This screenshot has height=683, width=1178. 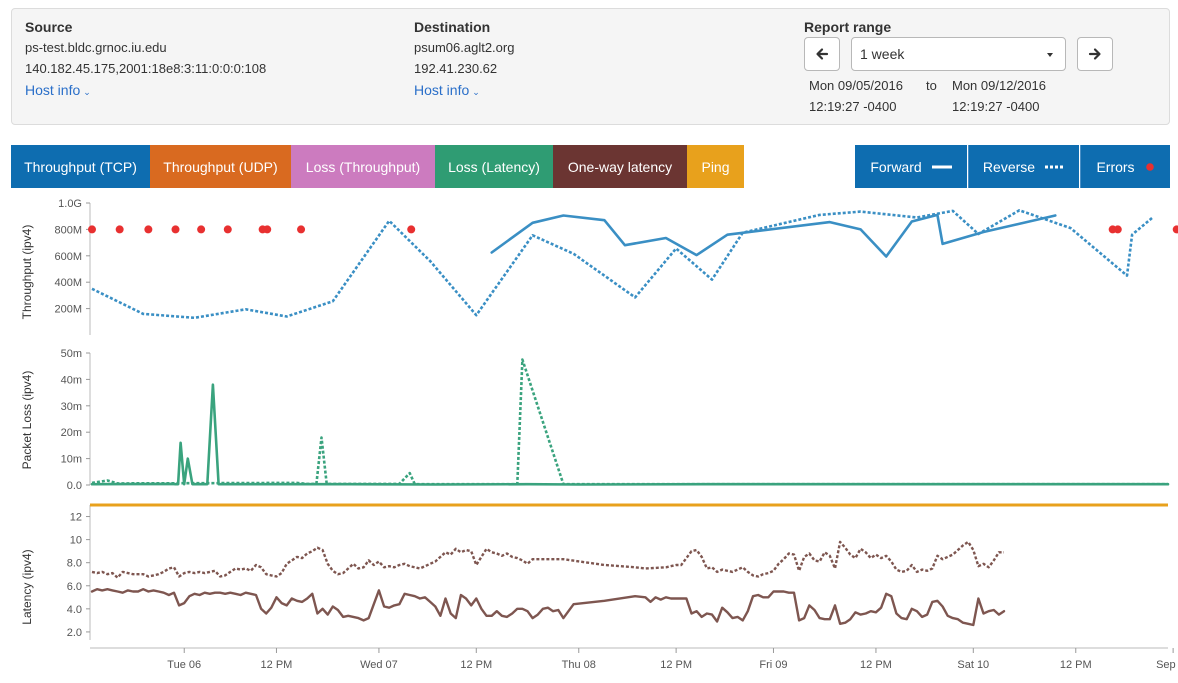 What do you see at coordinates (973, 665) in the screenshot?
I see `x-tick-label: Sat 10` at bounding box center [973, 665].